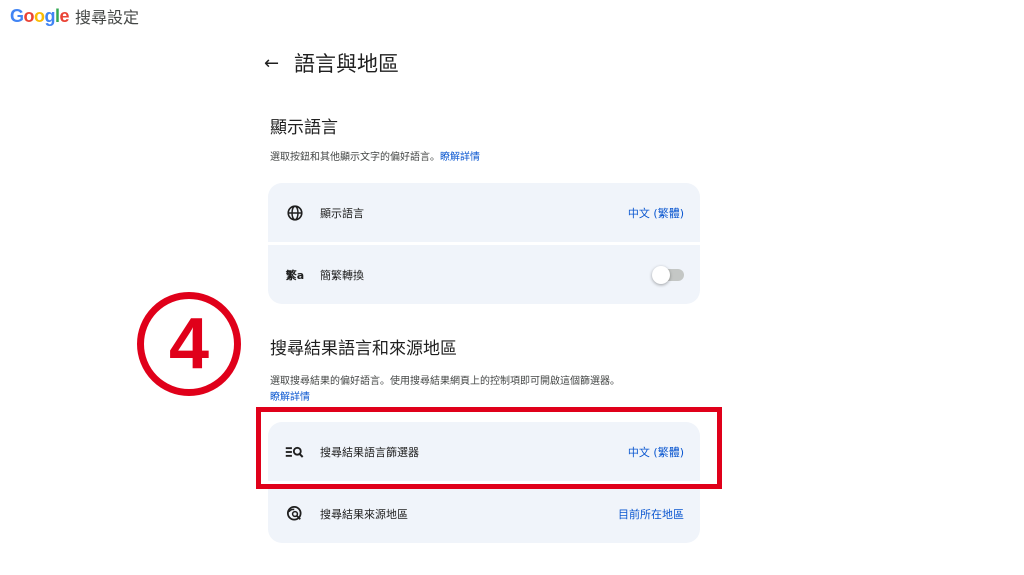 Image resolution: width=1024 pixels, height=575 pixels. Describe the element at coordinates (74, 16) in the screenshot. I see `app-header: Google 搜尋設定` at that location.